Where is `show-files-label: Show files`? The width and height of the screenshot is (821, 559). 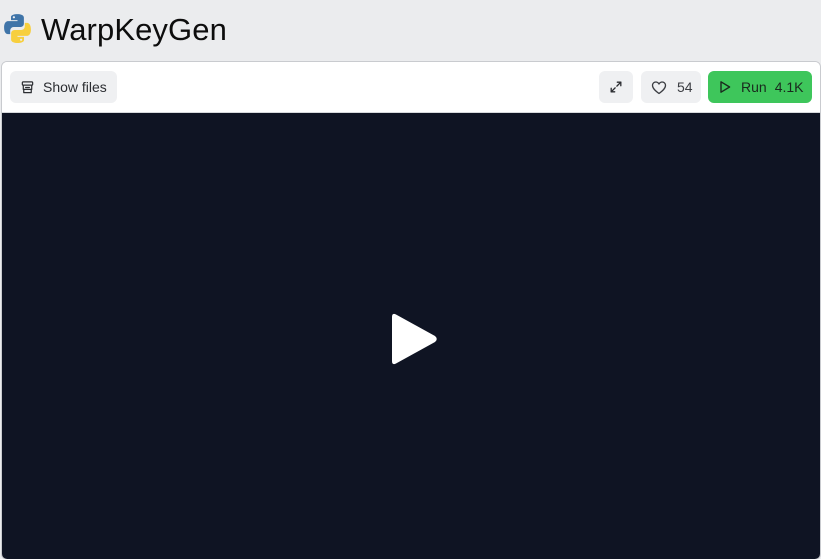 show-files-label: Show files is located at coordinates (75, 87).